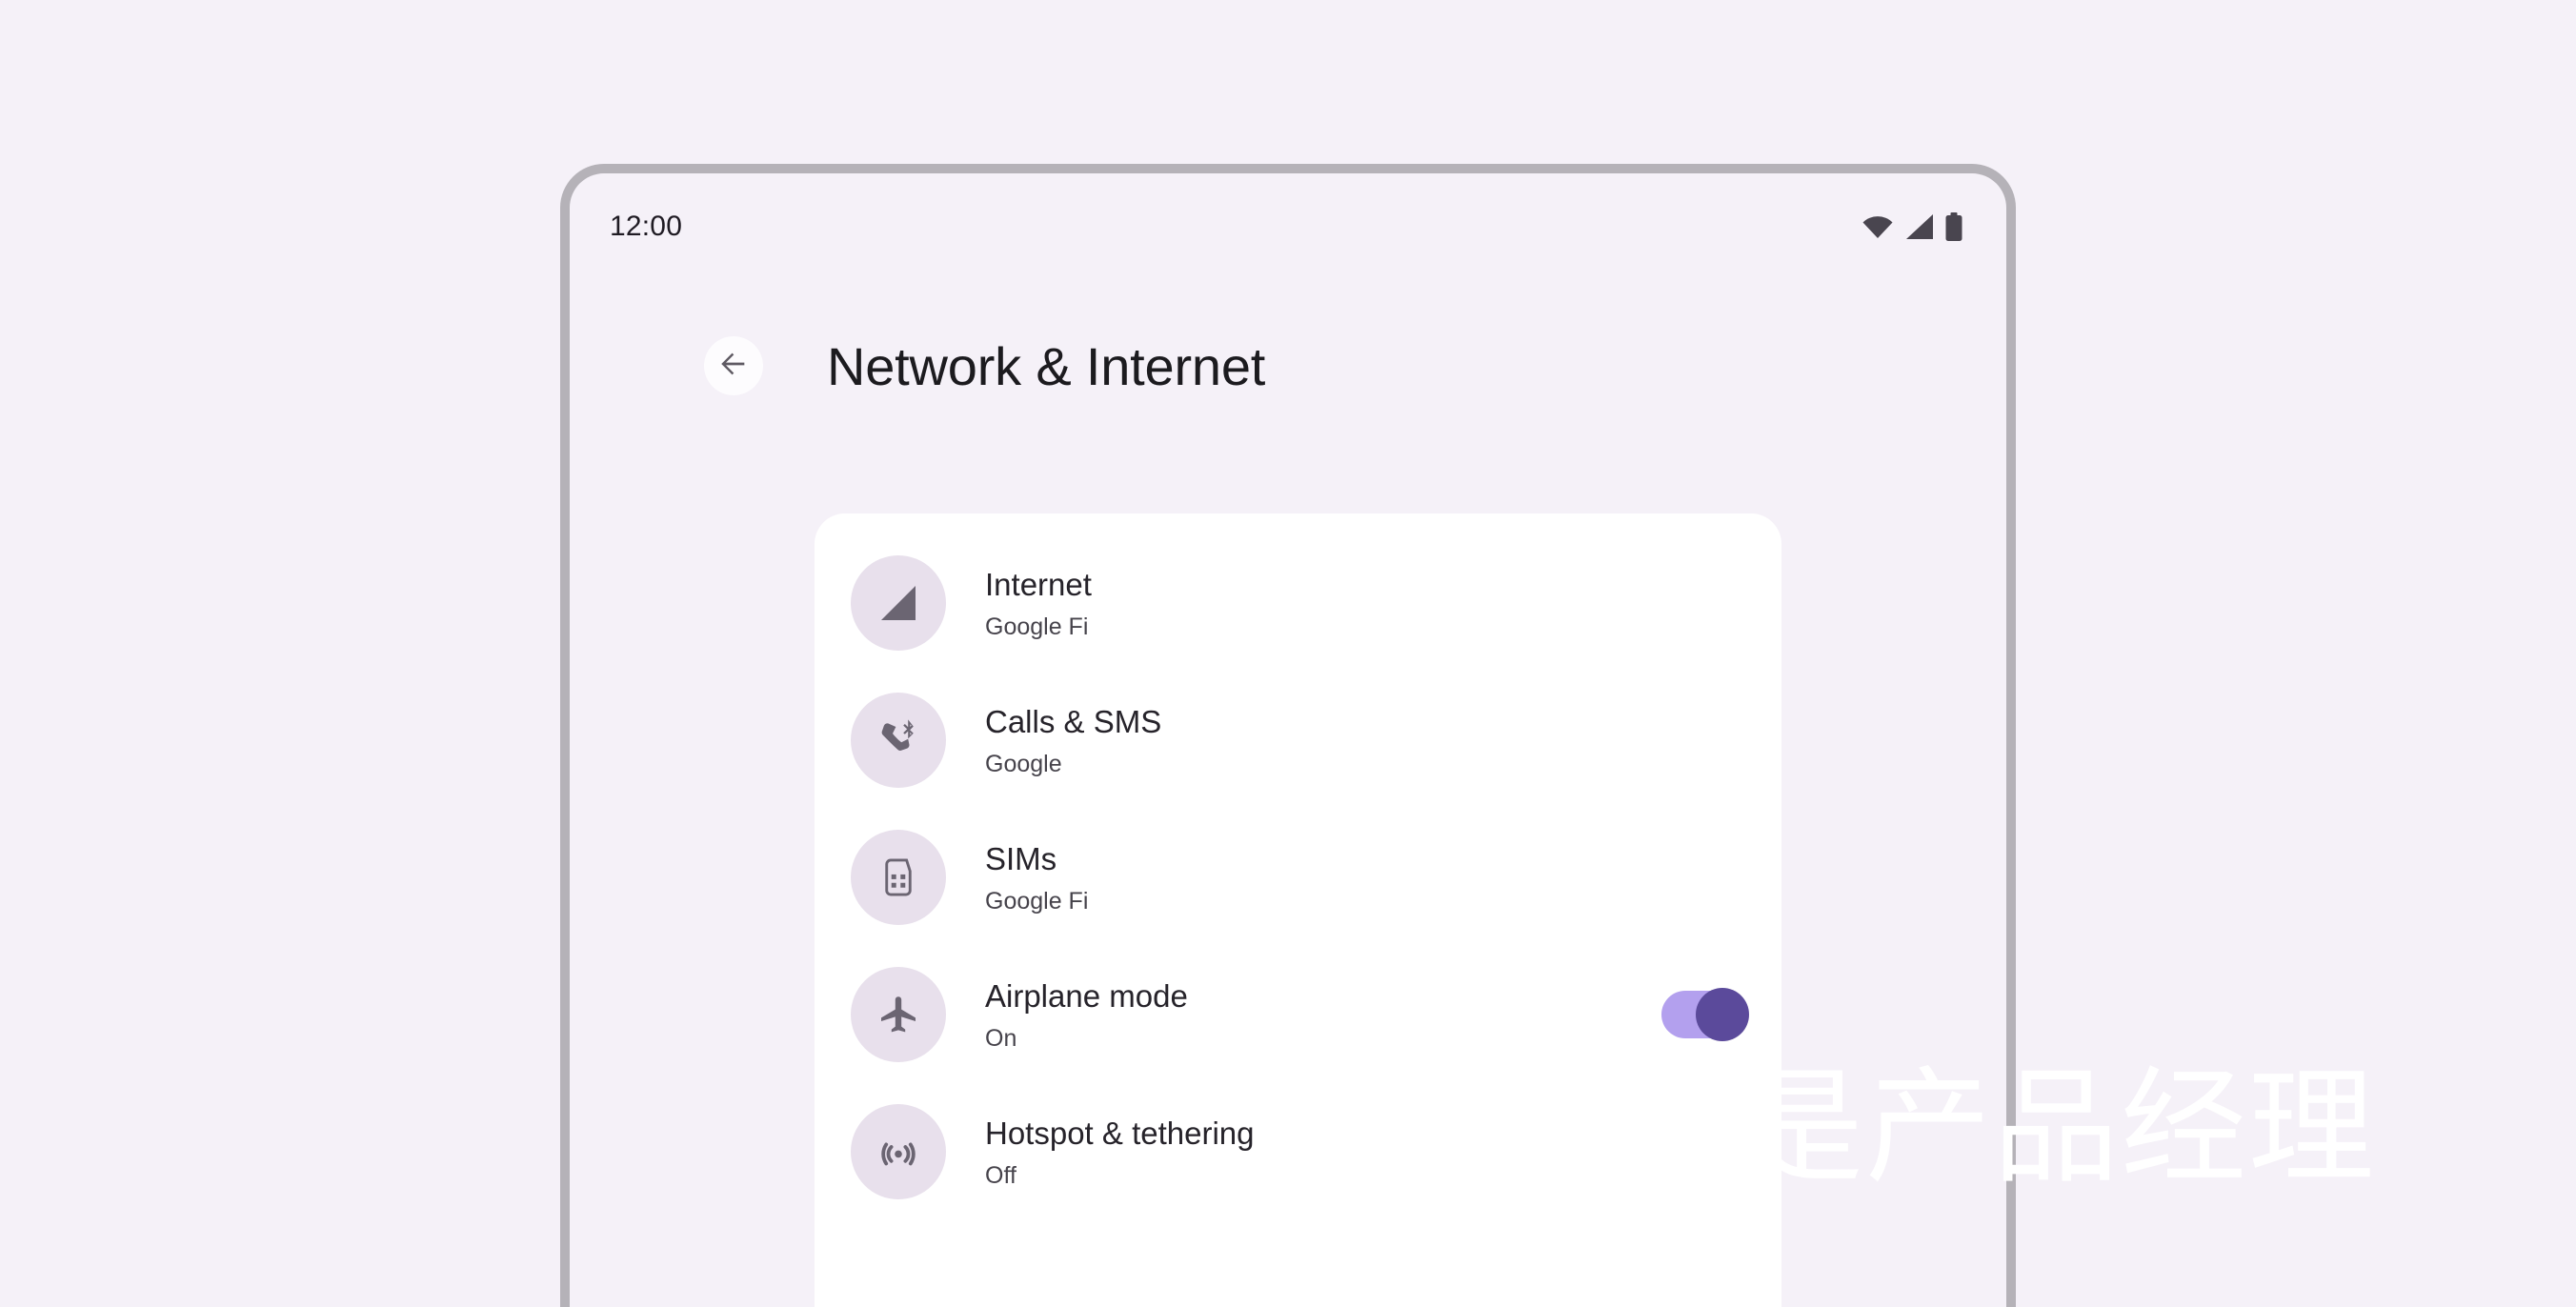  Describe the element at coordinates (1364, 877) in the screenshot. I see `list-item-text: SIMs Google Fi` at that location.